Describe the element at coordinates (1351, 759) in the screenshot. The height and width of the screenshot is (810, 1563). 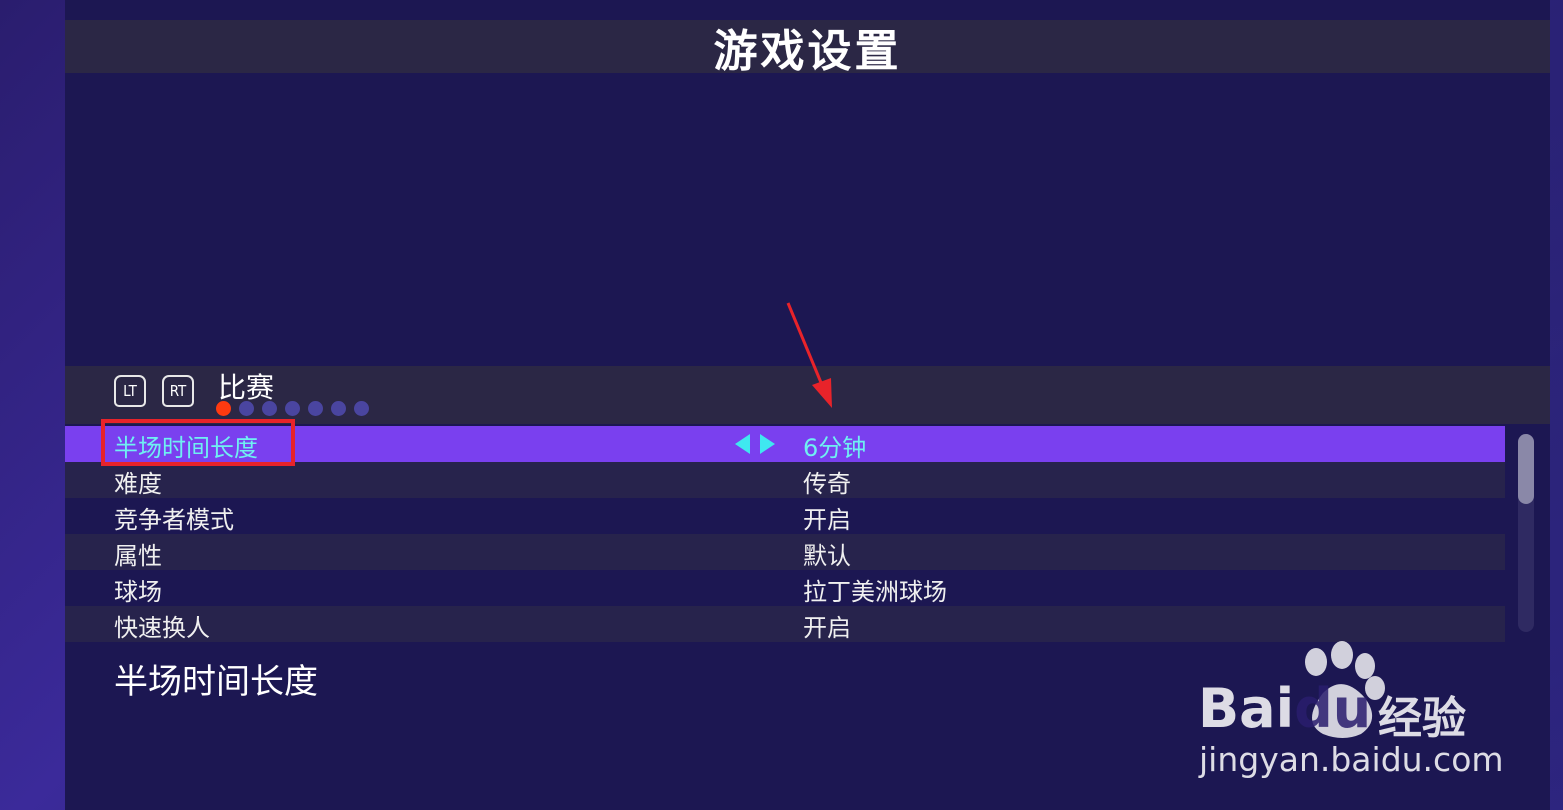
I see `watermark-url: jingyan.baidu.com` at that location.